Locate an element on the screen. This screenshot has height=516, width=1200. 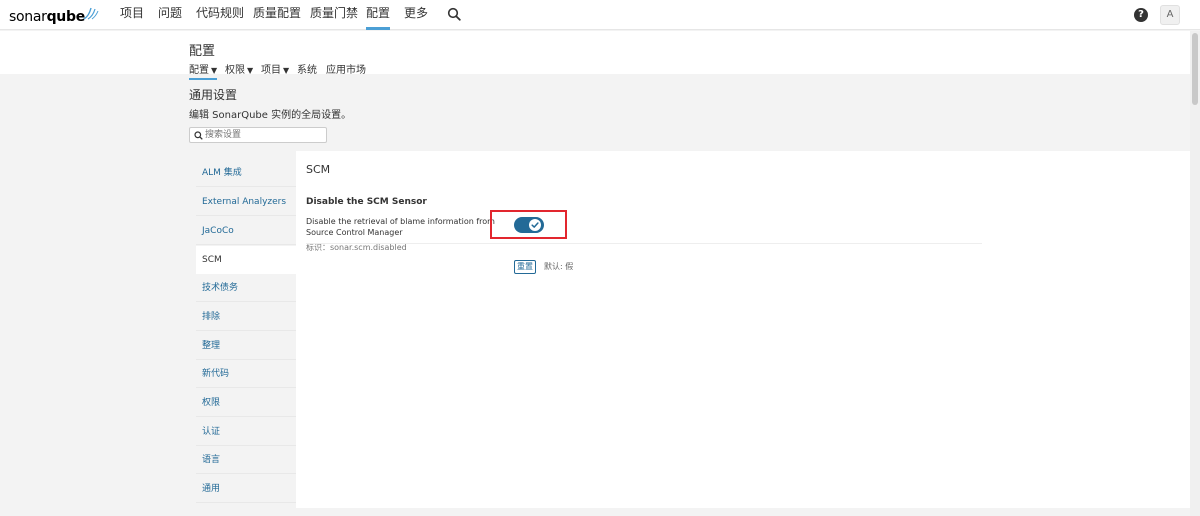
subnav-system: 系统 is located at coordinates (307, 69).